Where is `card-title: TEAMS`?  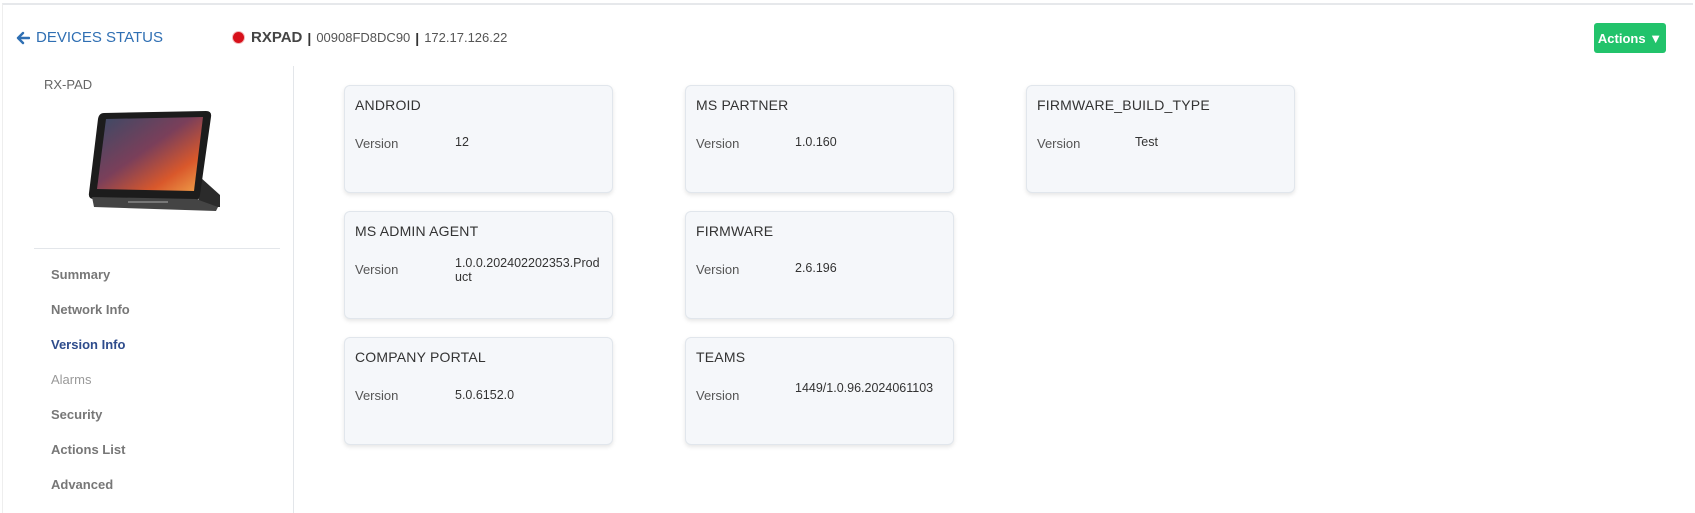 card-title: TEAMS is located at coordinates (721, 357).